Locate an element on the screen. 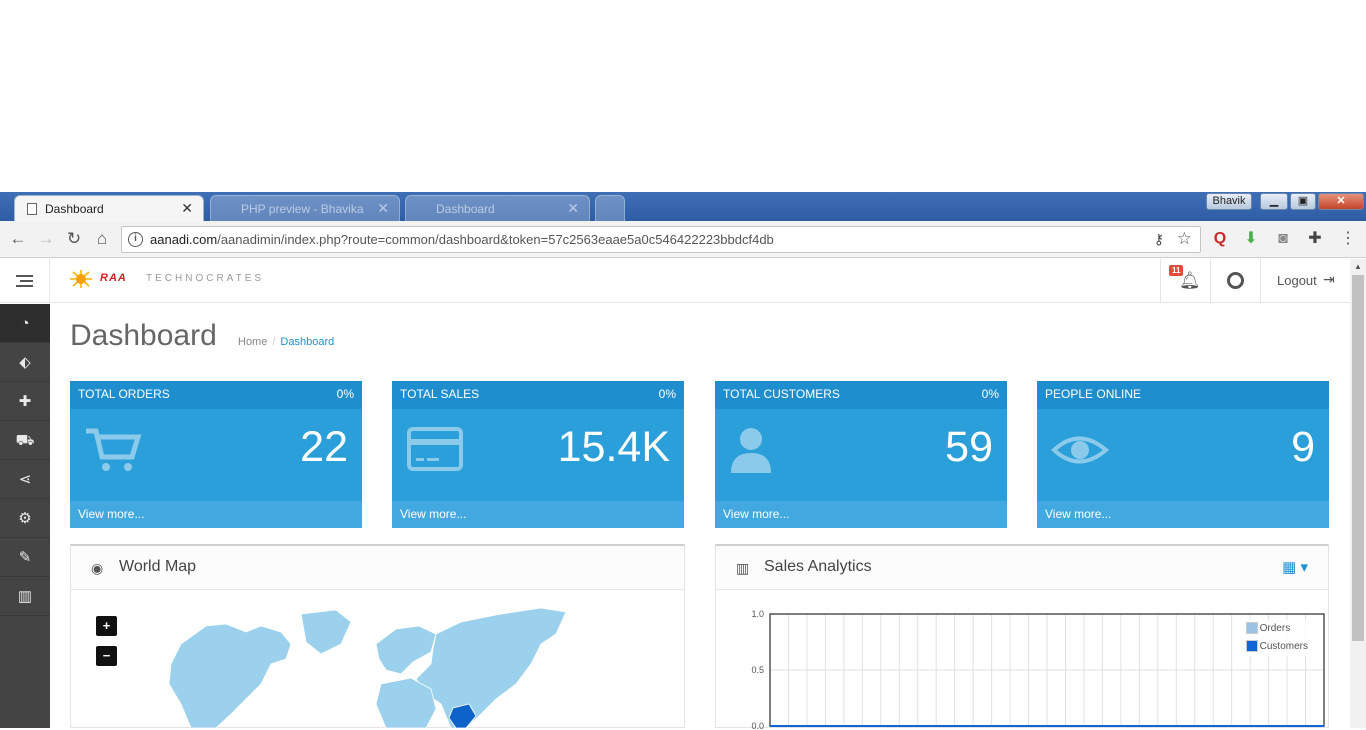 The width and height of the screenshot is (1366, 730). panel-header: ◉ World Map is located at coordinates (377, 568).